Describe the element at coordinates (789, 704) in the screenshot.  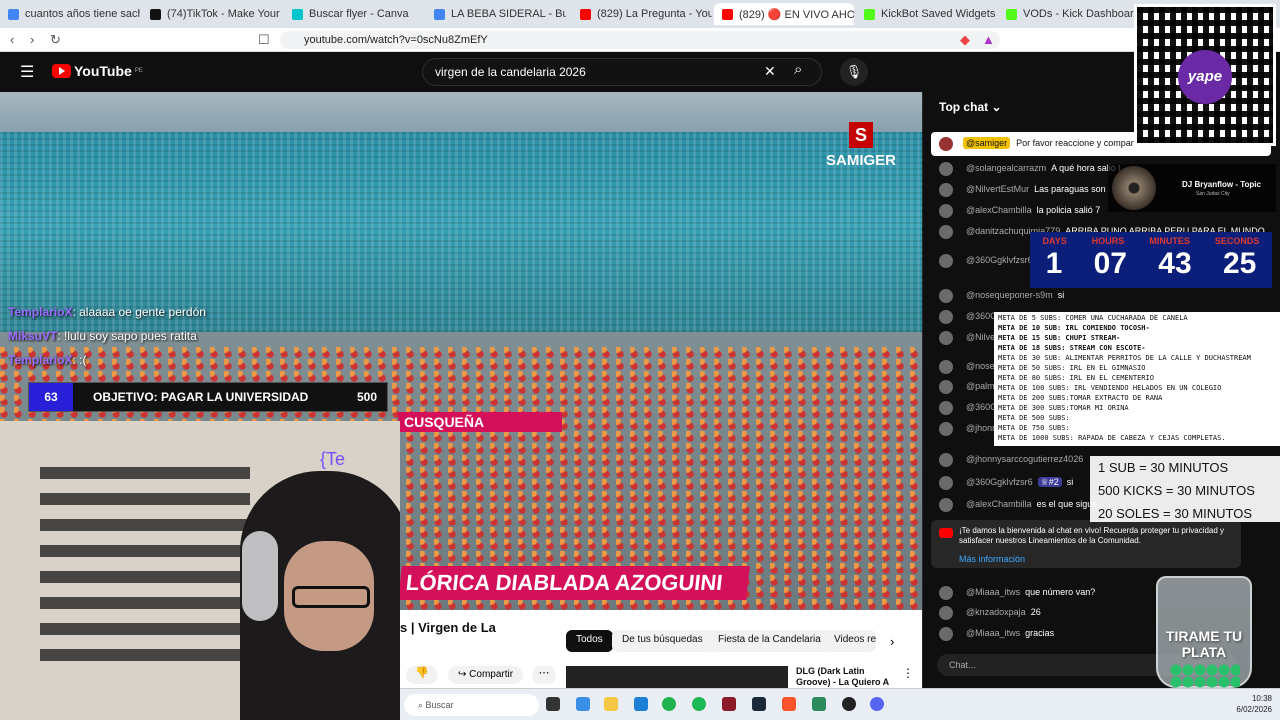
I see `brave-icon` at that location.